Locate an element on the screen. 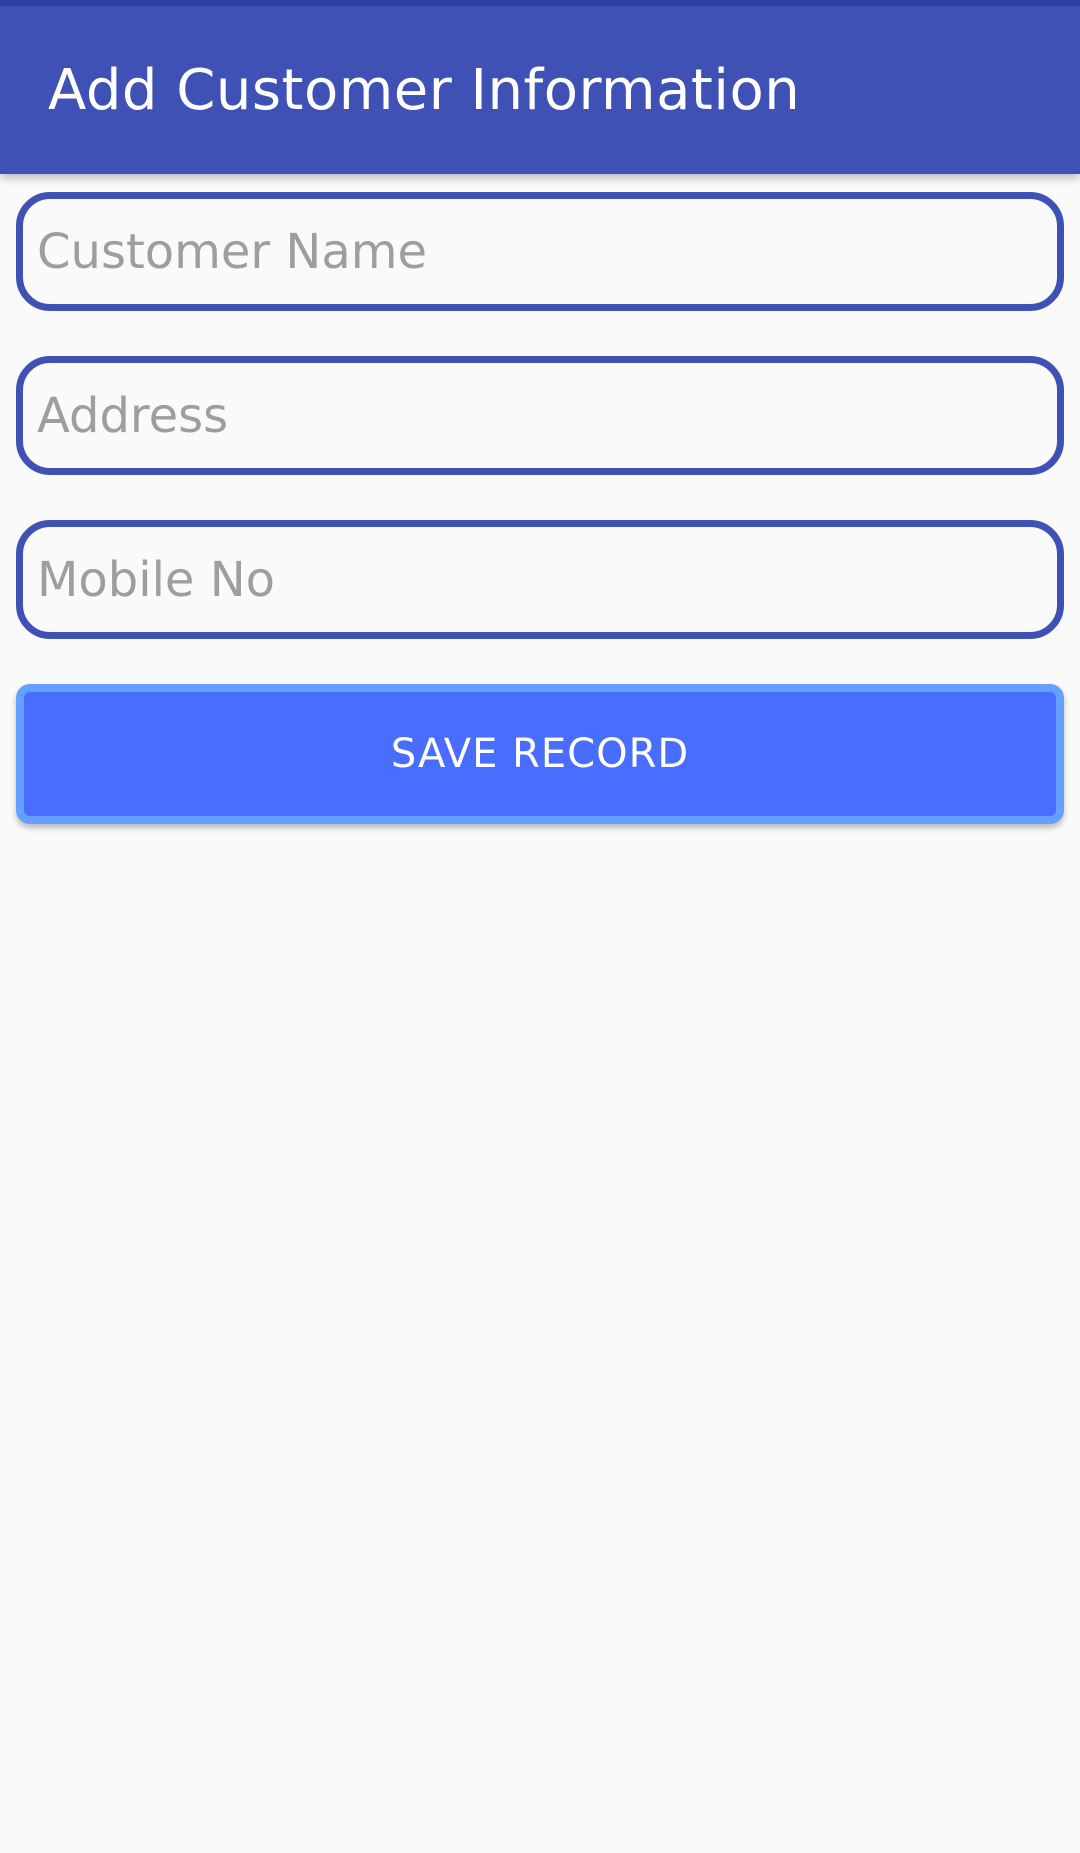 This screenshot has width=1080, height=1853. mobile-no-input is located at coordinates (540, 579).